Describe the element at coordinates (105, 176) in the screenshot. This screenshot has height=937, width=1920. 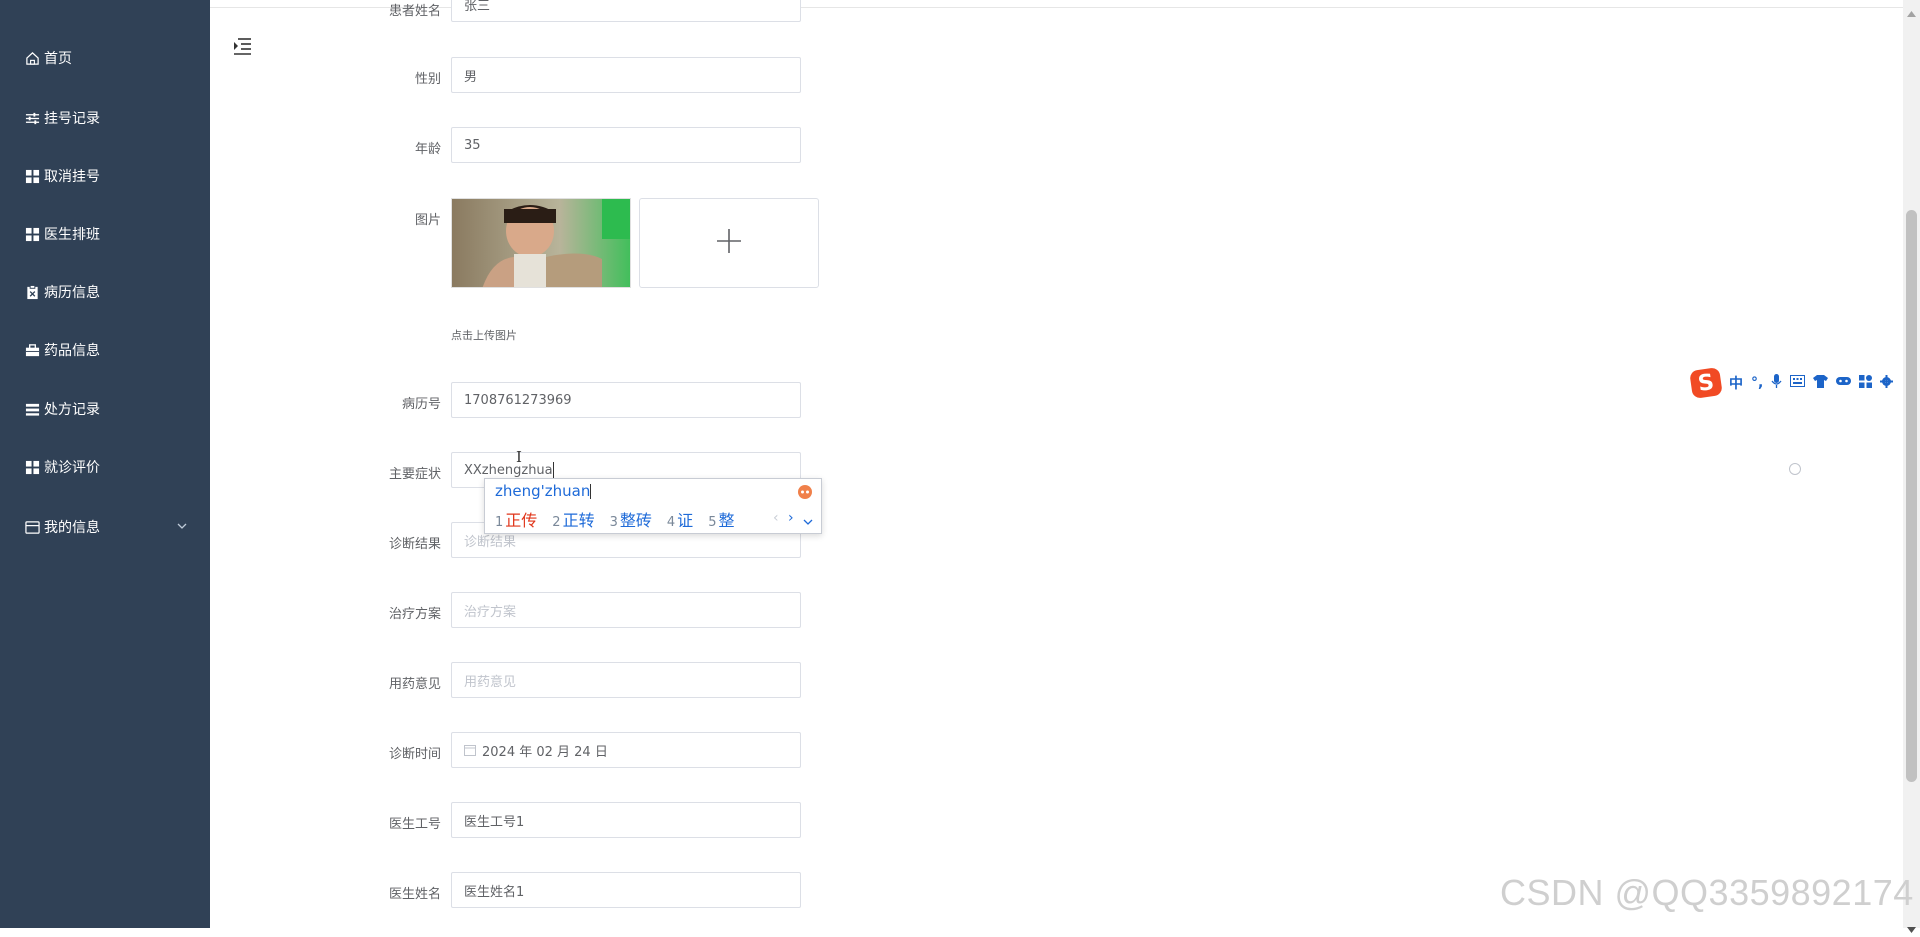
I see `sidebar-item-cancel-registration: 取消挂号` at that location.